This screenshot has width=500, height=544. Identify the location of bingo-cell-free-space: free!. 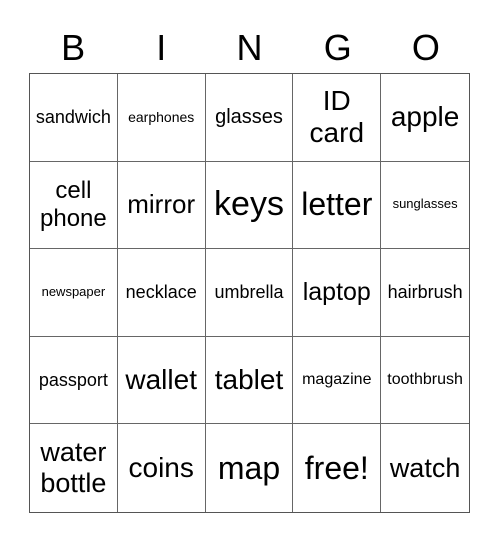
(337, 468).